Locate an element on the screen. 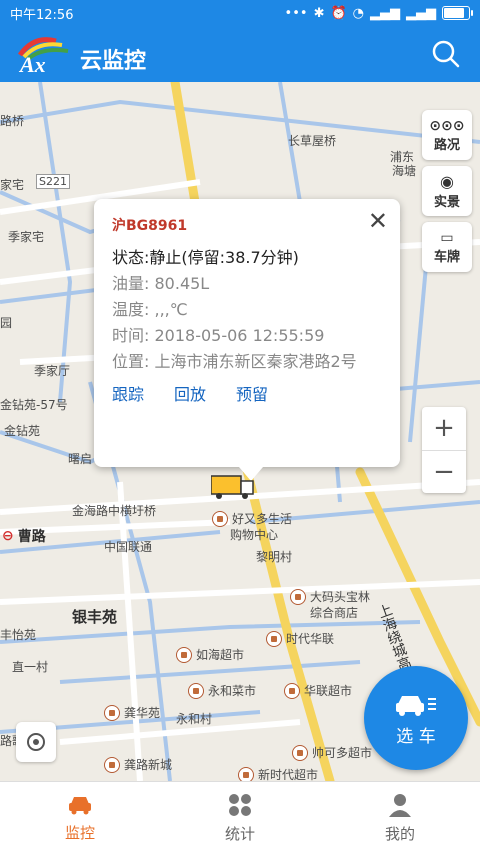  temp-label: 温度: is located at coordinates (131, 309).